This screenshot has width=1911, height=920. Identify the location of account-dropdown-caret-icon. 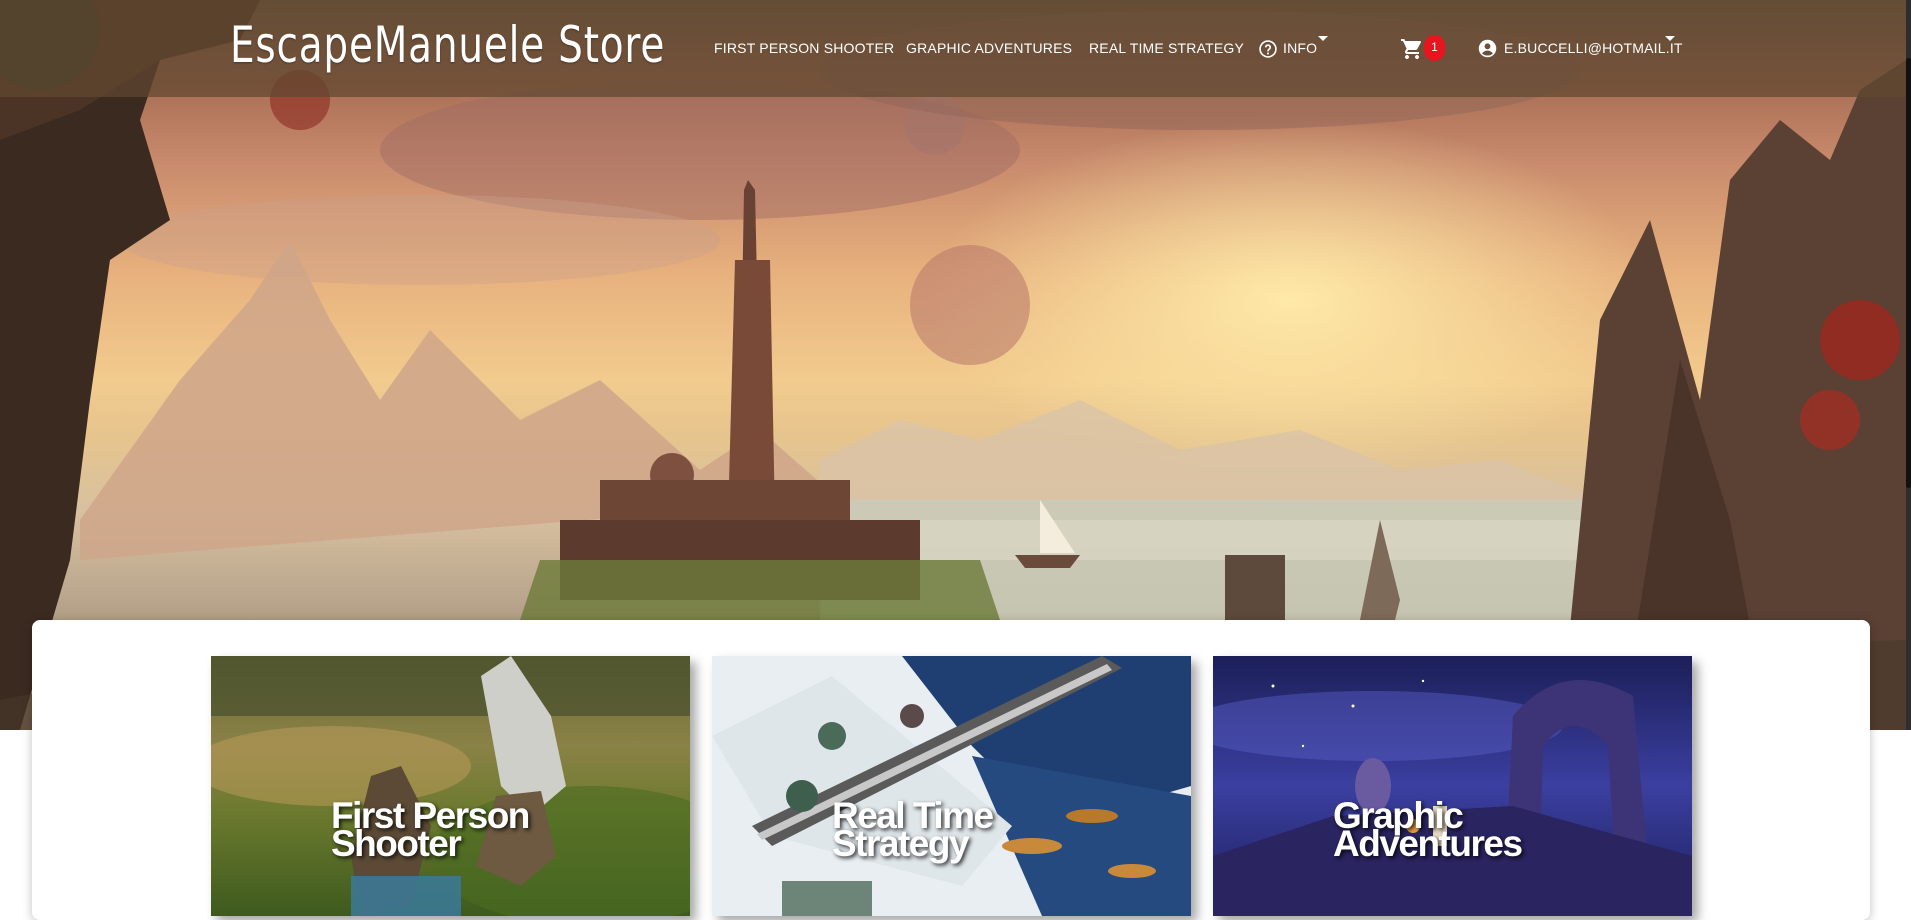
(1670, 38).